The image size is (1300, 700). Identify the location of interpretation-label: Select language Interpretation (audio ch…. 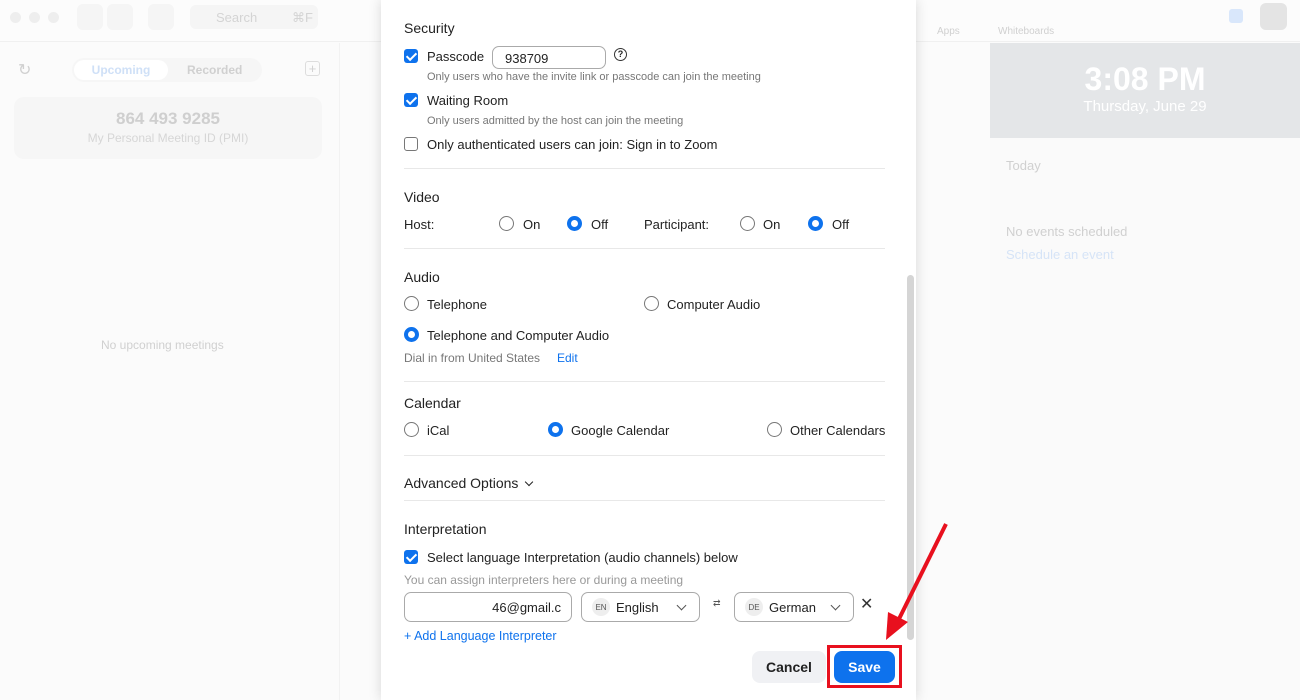
(582, 557).